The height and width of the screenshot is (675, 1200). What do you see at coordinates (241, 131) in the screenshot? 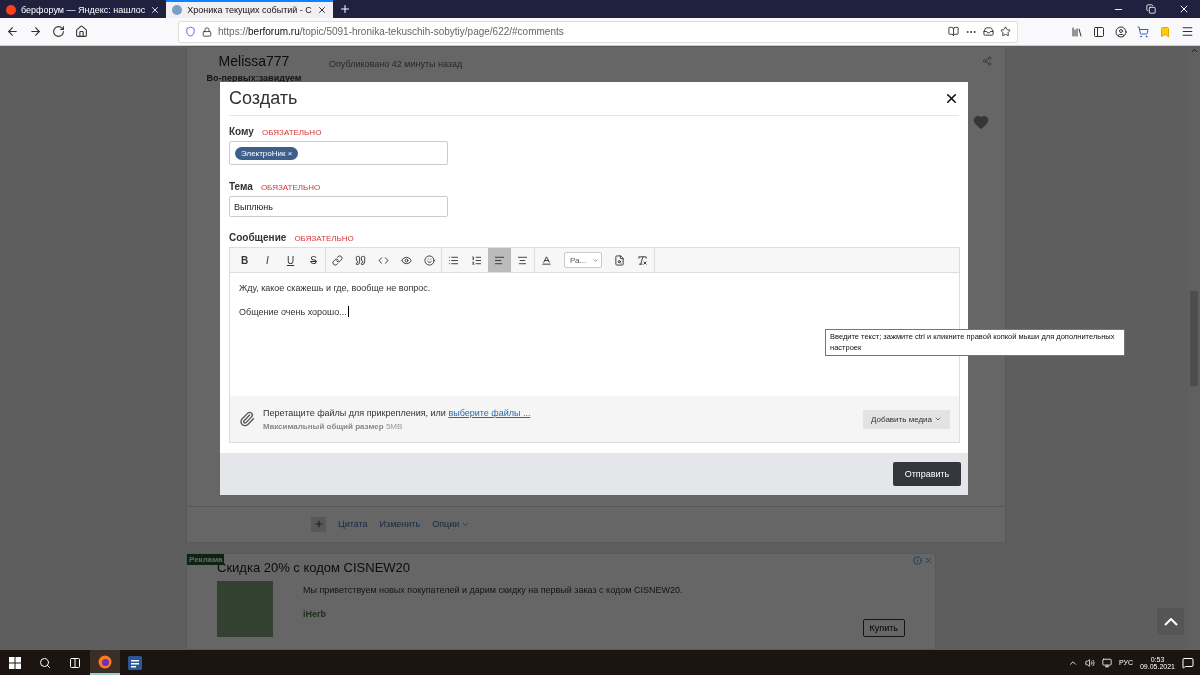
I see `field-label: Кому` at bounding box center [241, 131].